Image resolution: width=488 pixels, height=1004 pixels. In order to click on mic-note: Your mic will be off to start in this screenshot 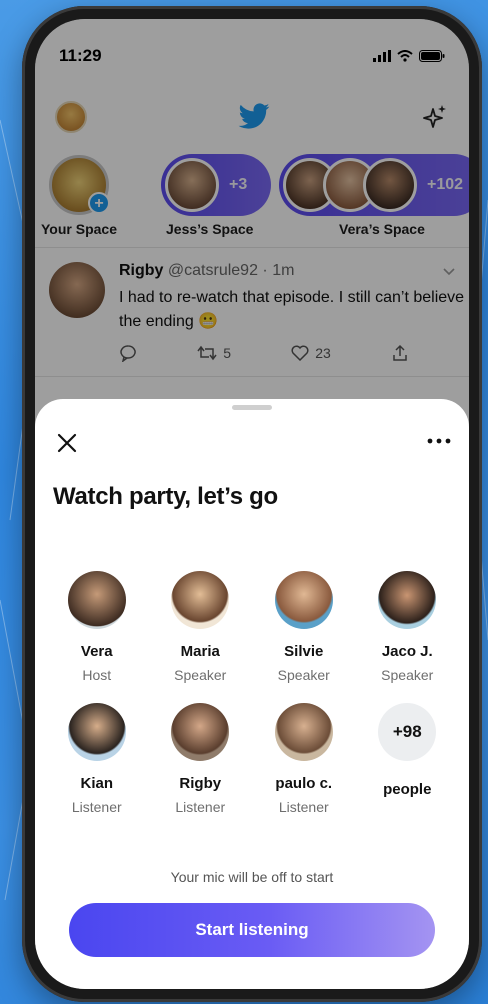, I will do `click(252, 877)`.